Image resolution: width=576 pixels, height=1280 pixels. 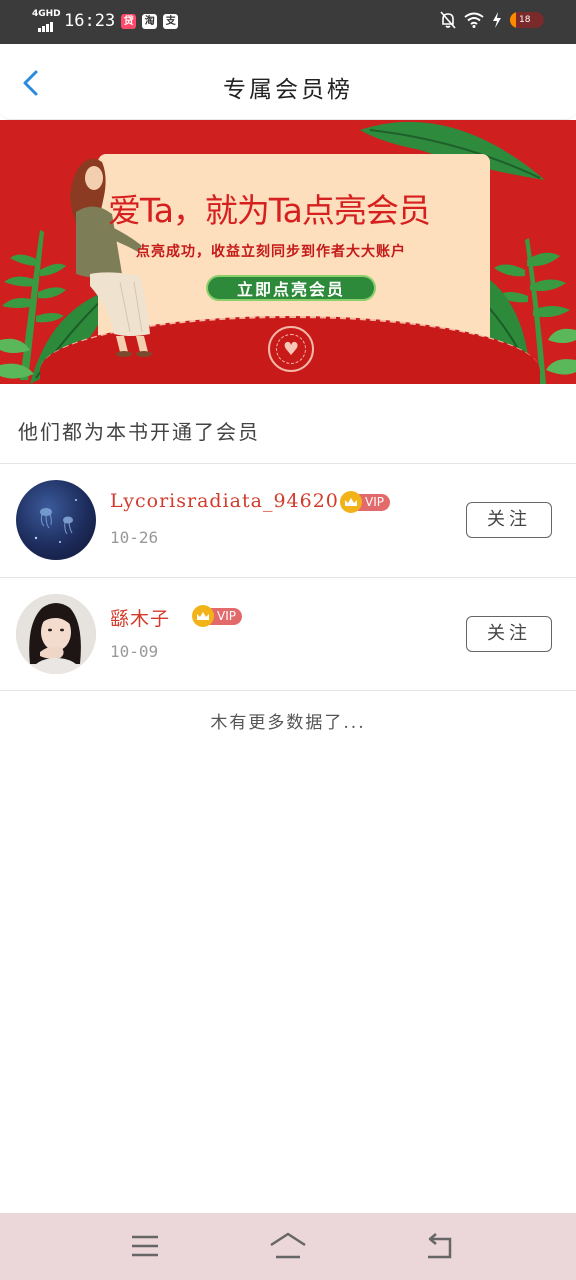 I want to click on light-up-membership-button: 立即点亮会员, so click(x=291, y=288).